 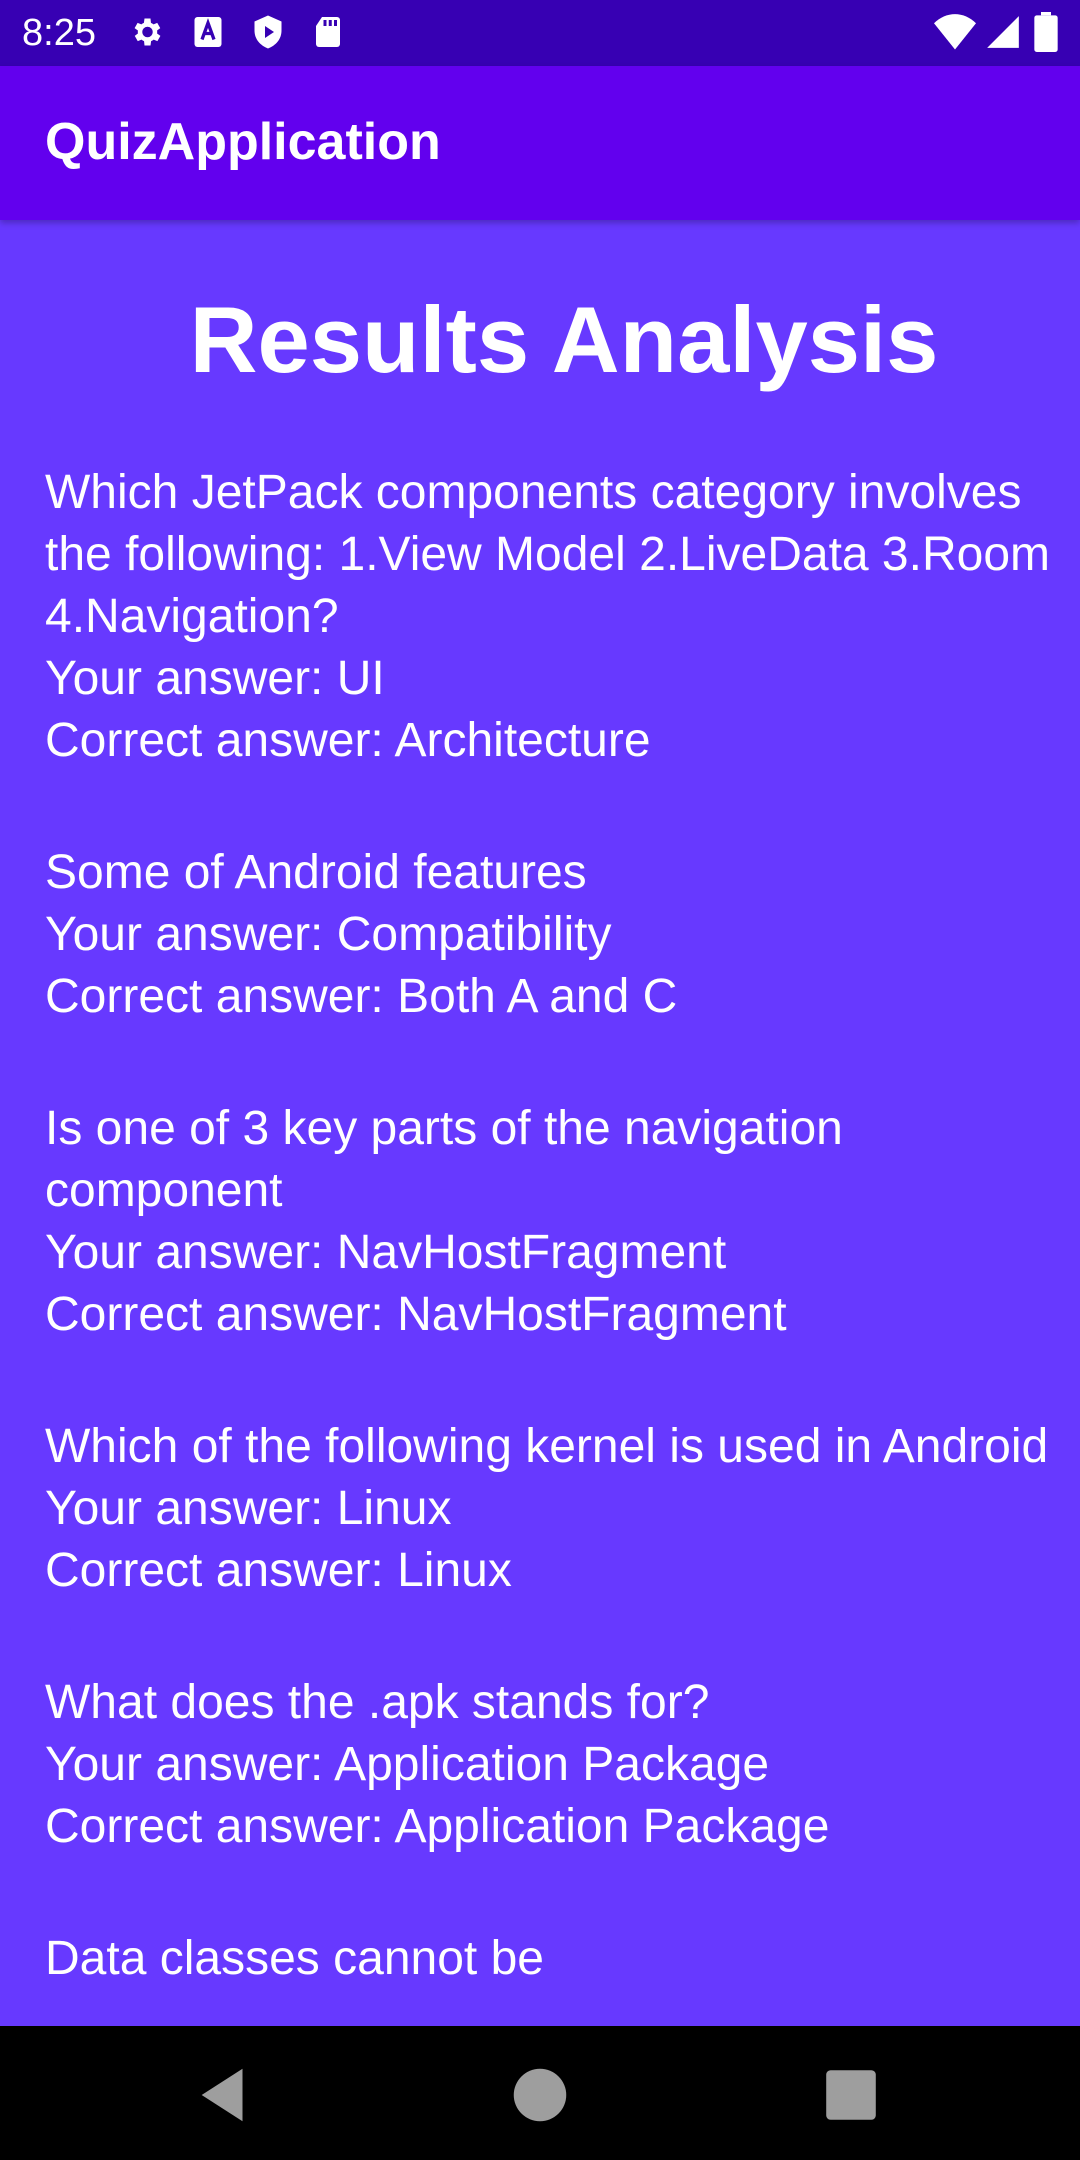 What do you see at coordinates (564, 339) in the screenshot?
I see `results-heading: Results Analysis` at bounding box center [564, 339].